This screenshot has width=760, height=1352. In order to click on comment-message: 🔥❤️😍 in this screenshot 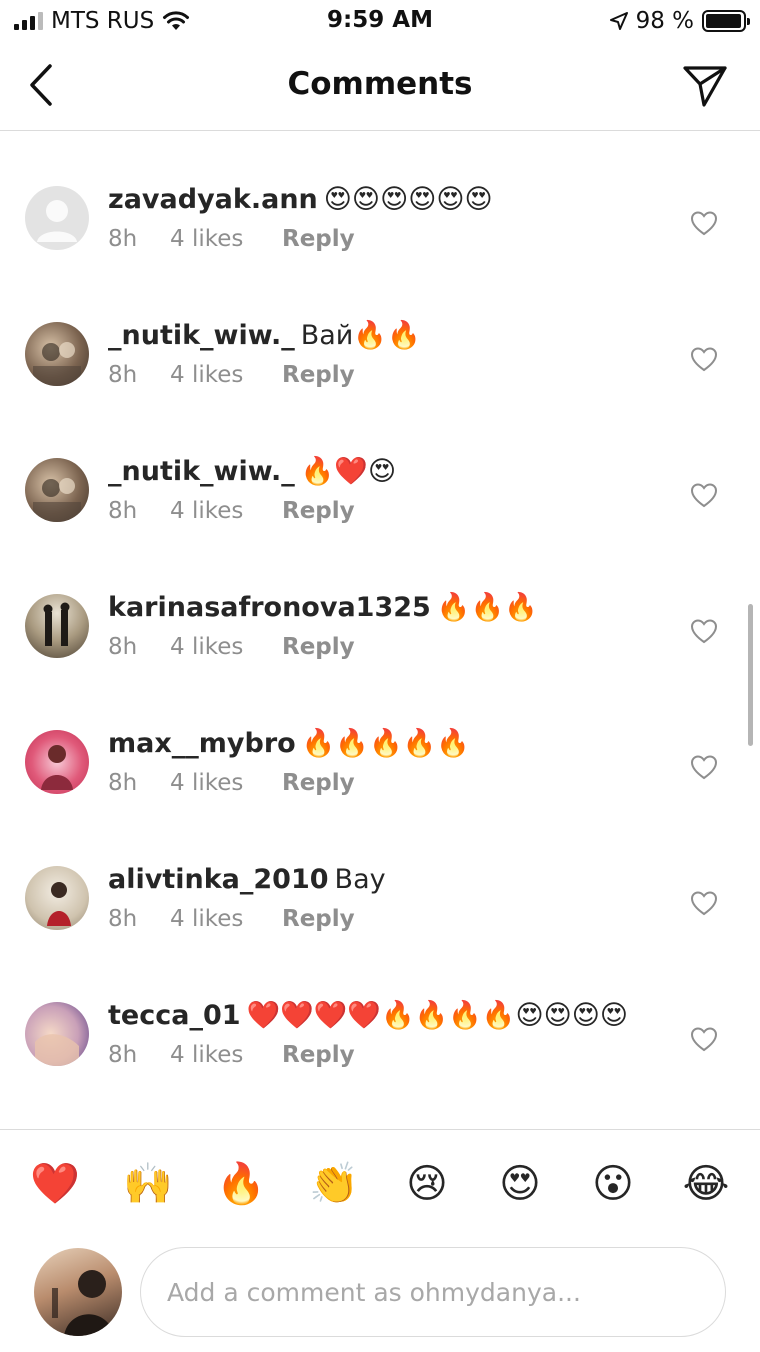, I will do `click(348, 471)`.